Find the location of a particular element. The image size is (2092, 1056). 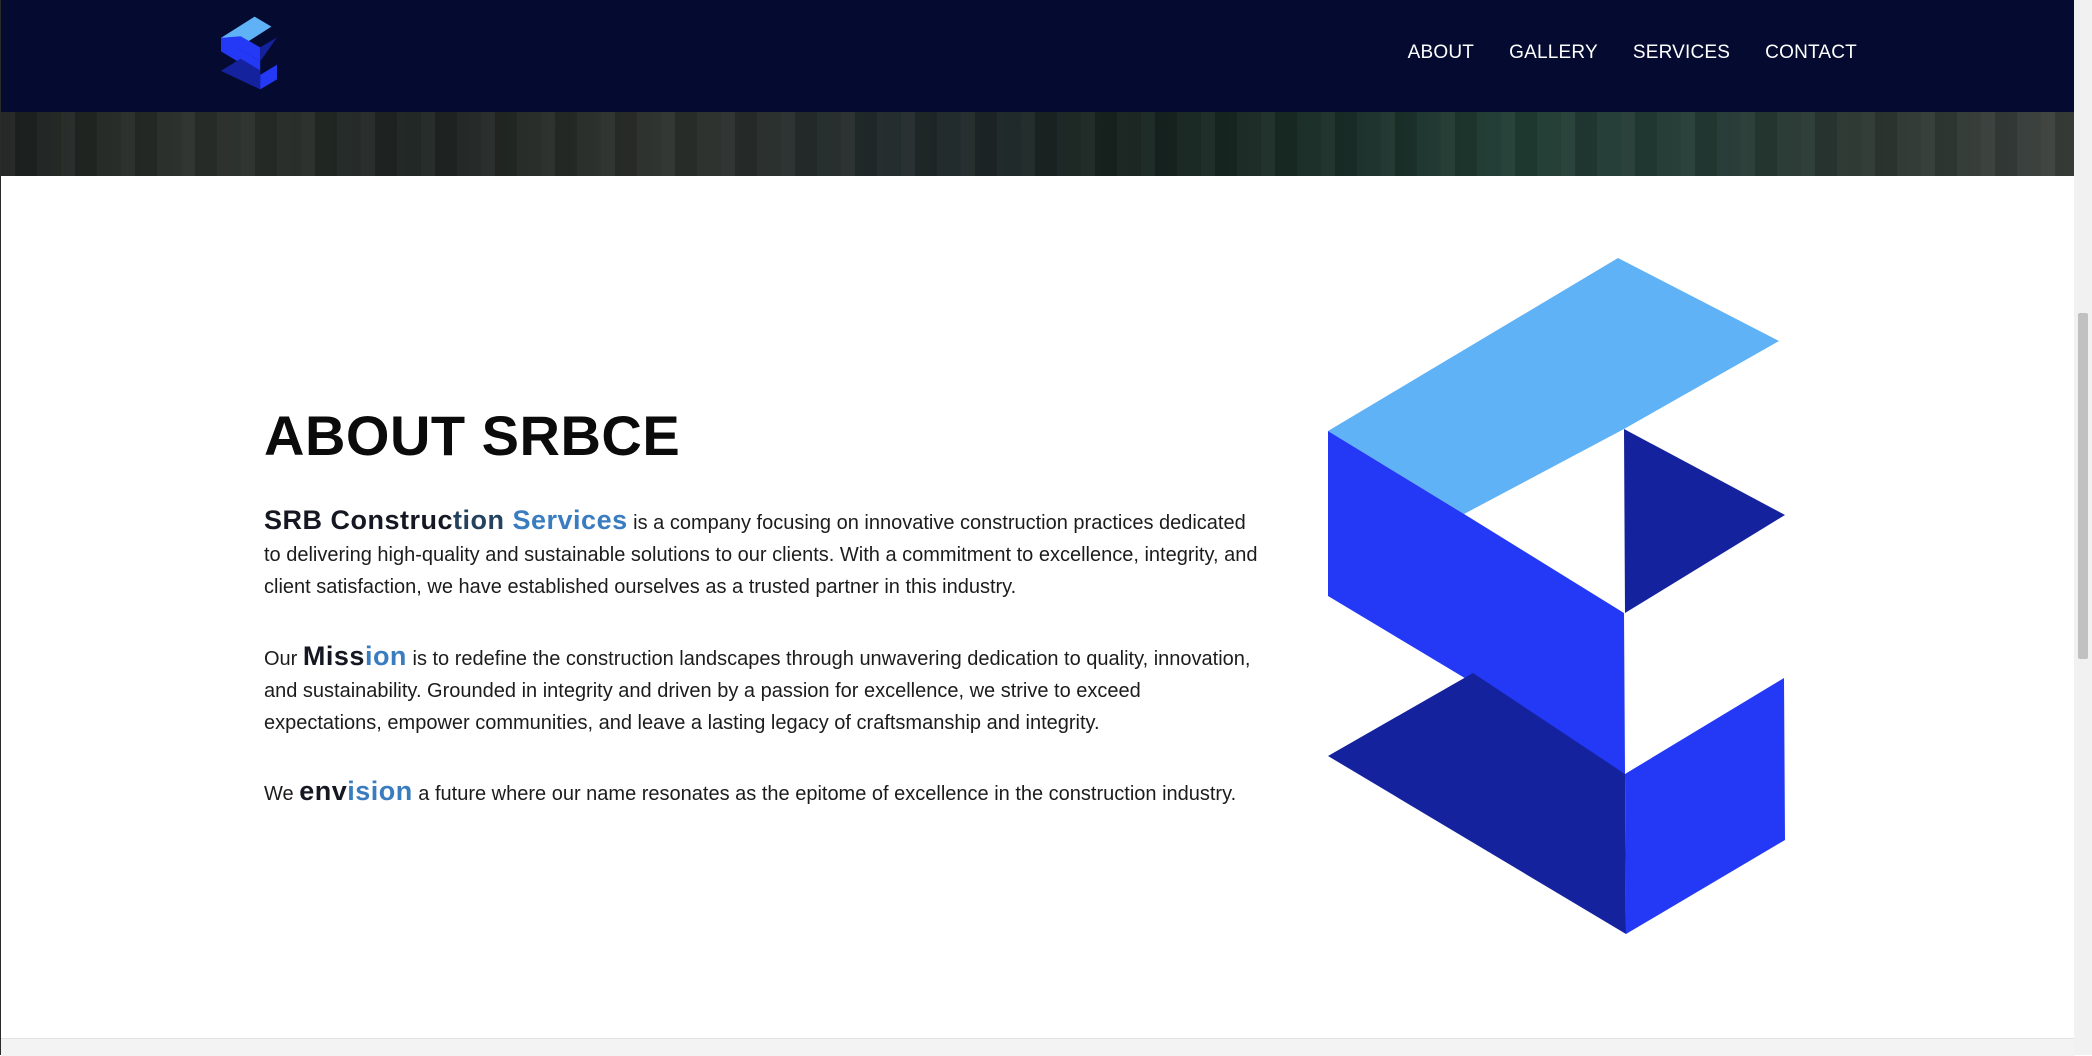

nav-about: ABOUT is located at coordinates (1441, 53).